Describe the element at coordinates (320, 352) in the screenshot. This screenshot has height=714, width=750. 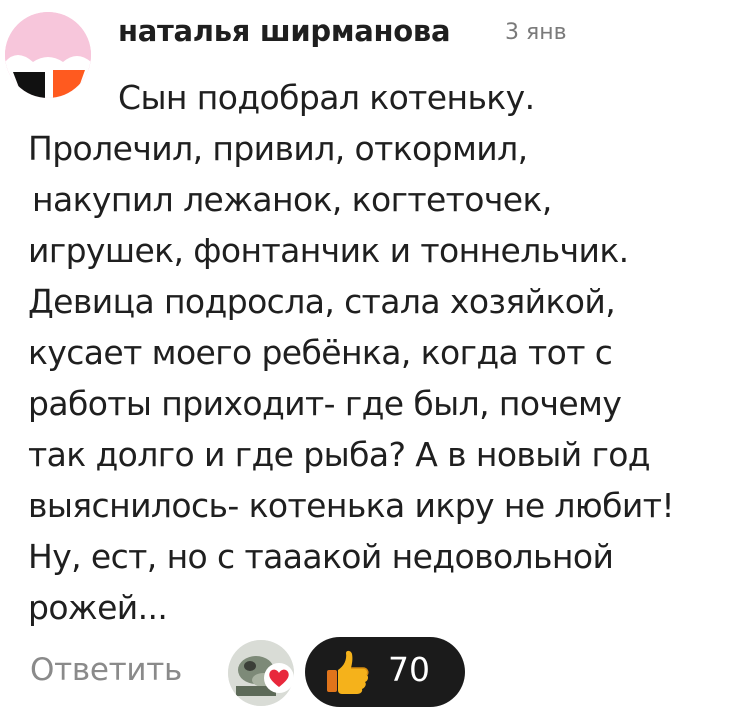
I see `comment-line: кусает моего ребёнка, когда тот с` at that location.